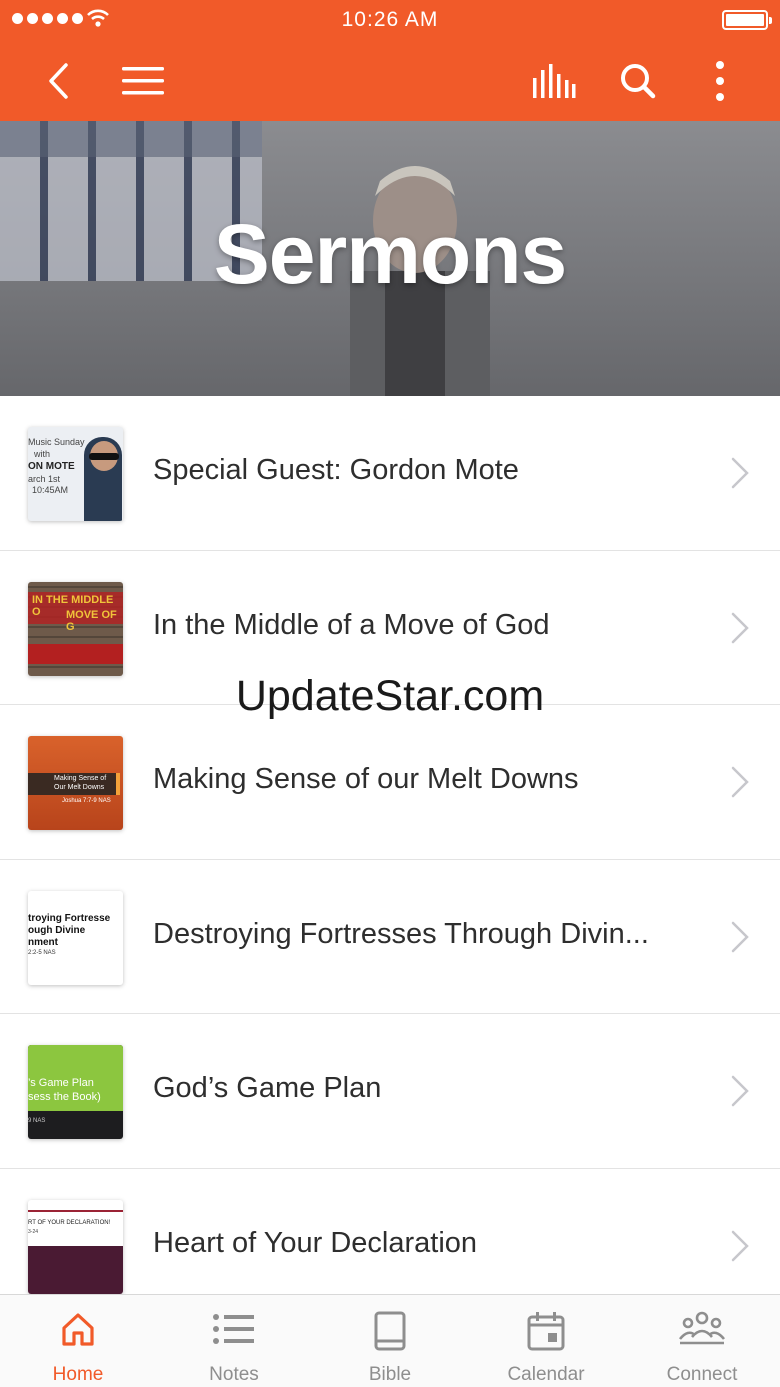  I want to click on audio-bars-icon, so click(554, 80).